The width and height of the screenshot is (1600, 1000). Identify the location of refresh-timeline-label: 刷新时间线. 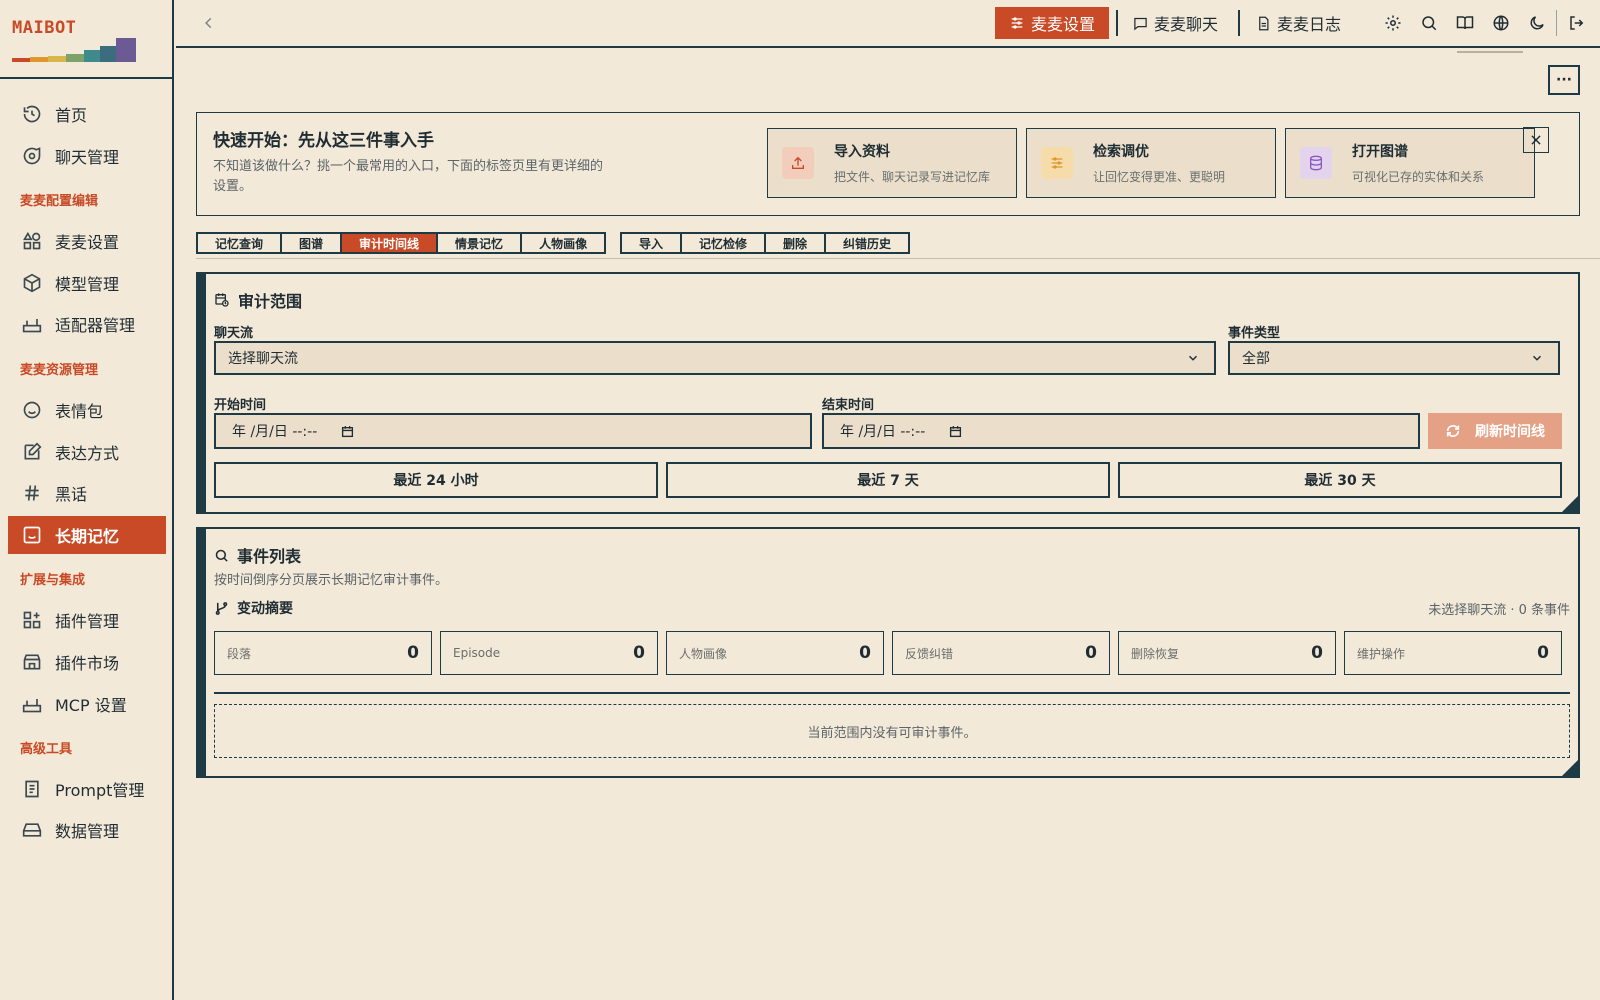
(1510, 432).